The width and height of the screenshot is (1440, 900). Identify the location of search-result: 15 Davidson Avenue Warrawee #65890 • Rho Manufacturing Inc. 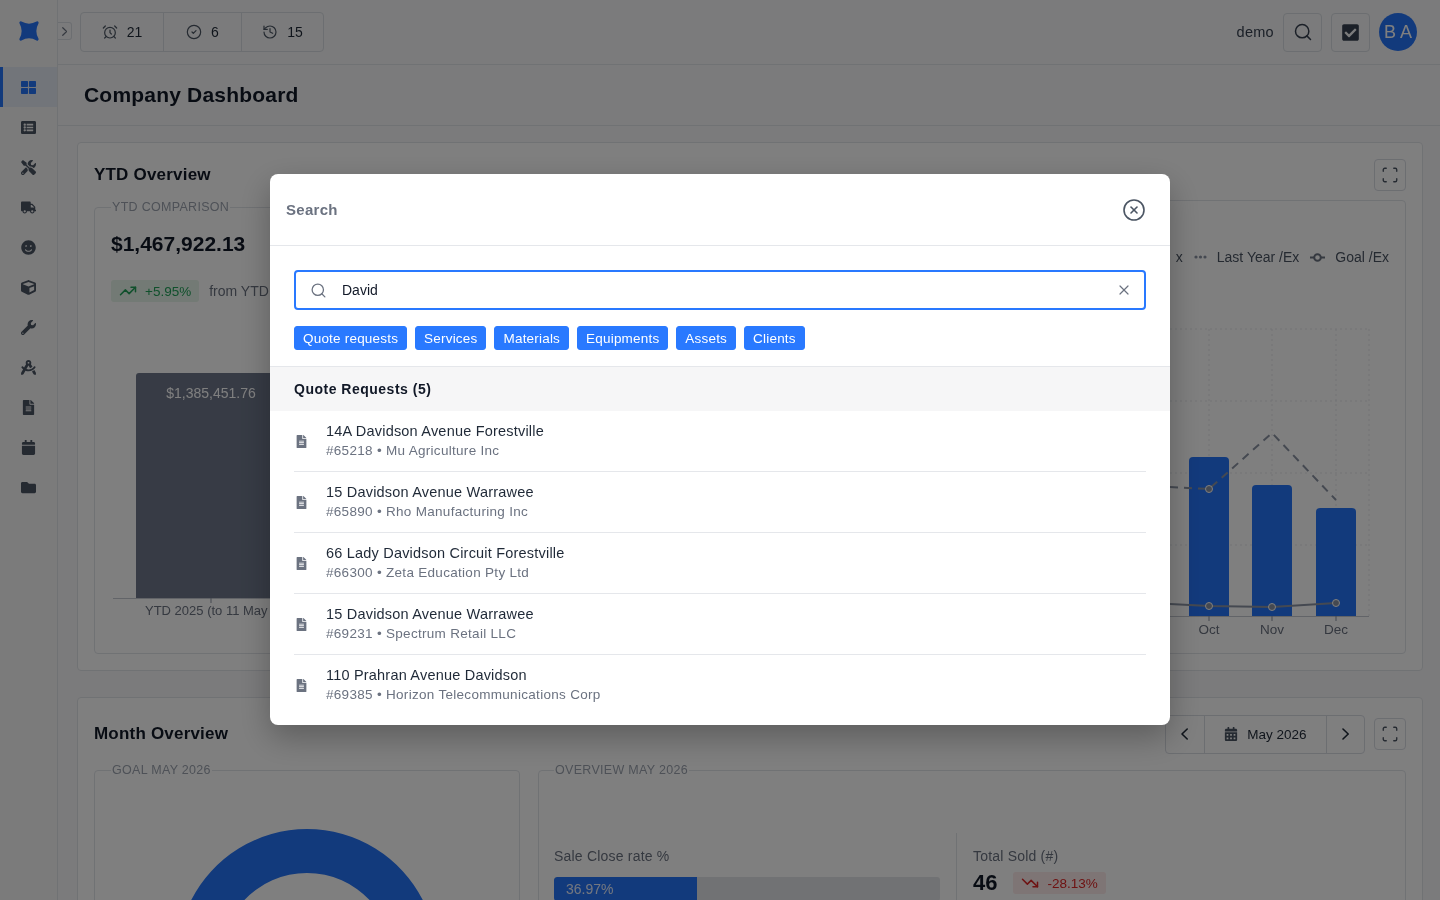
(720, 501).